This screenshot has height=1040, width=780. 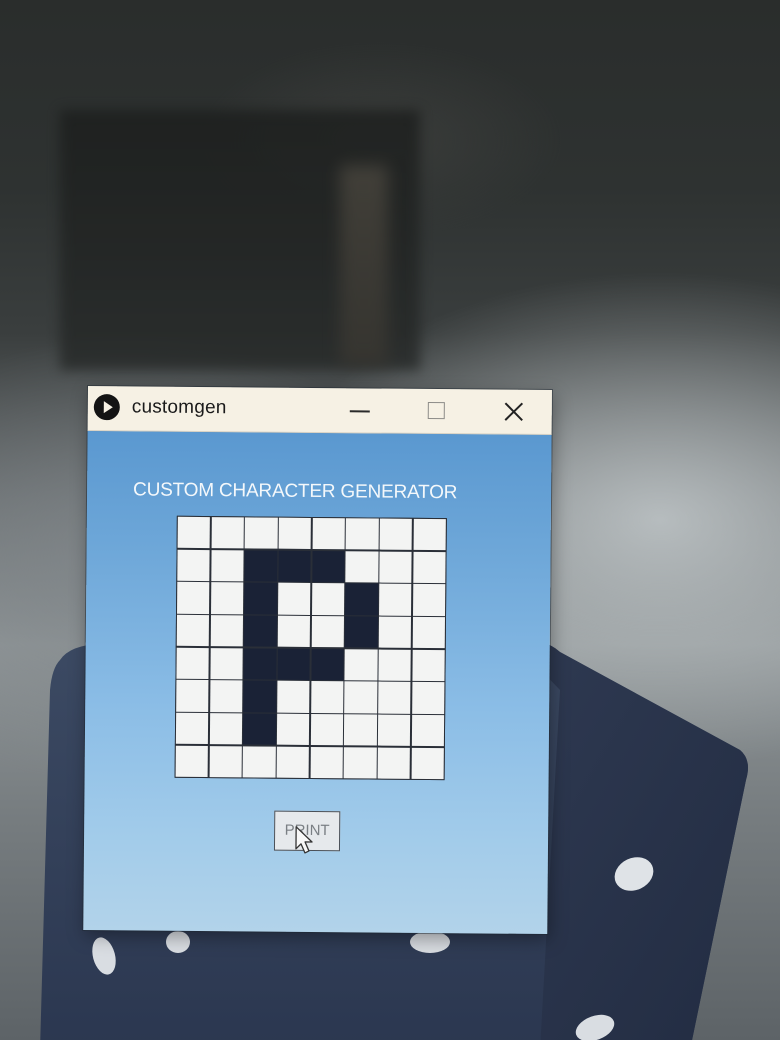 What do you see at coordinates (360, 763) in the screenshot?
I see `grid-cell-r7-c5` at bounding box center [360, 763].